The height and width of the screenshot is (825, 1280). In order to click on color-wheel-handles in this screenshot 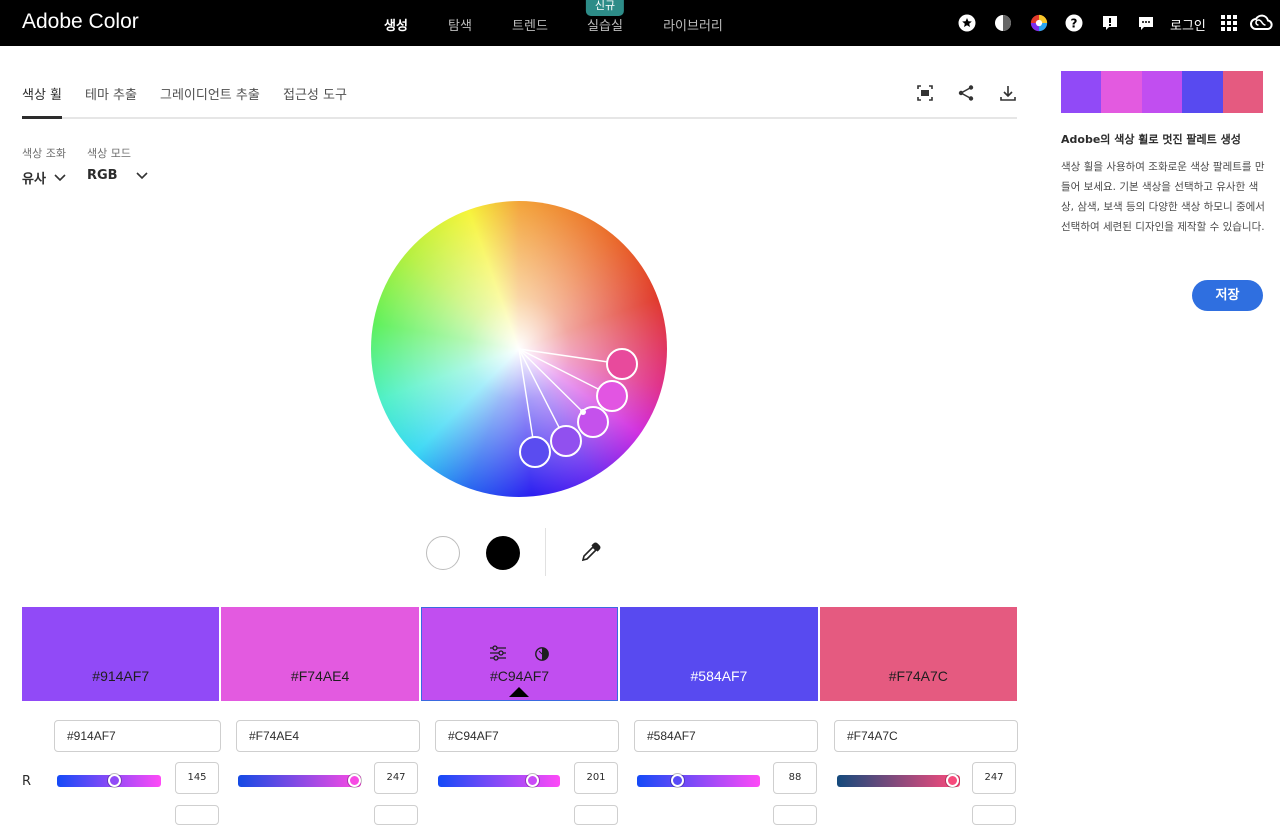, I will do `click(578, 408)`.